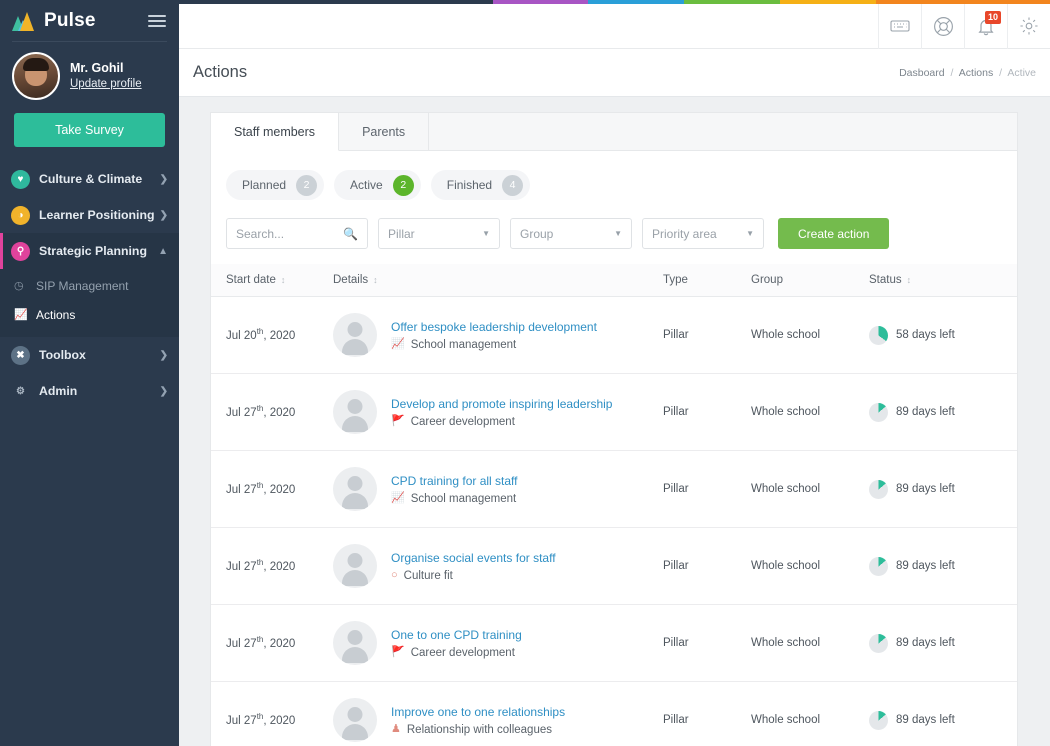  Describe the element at coordinates (993, 17) in the screenshot. I see `notification-badge: 10` at that location.